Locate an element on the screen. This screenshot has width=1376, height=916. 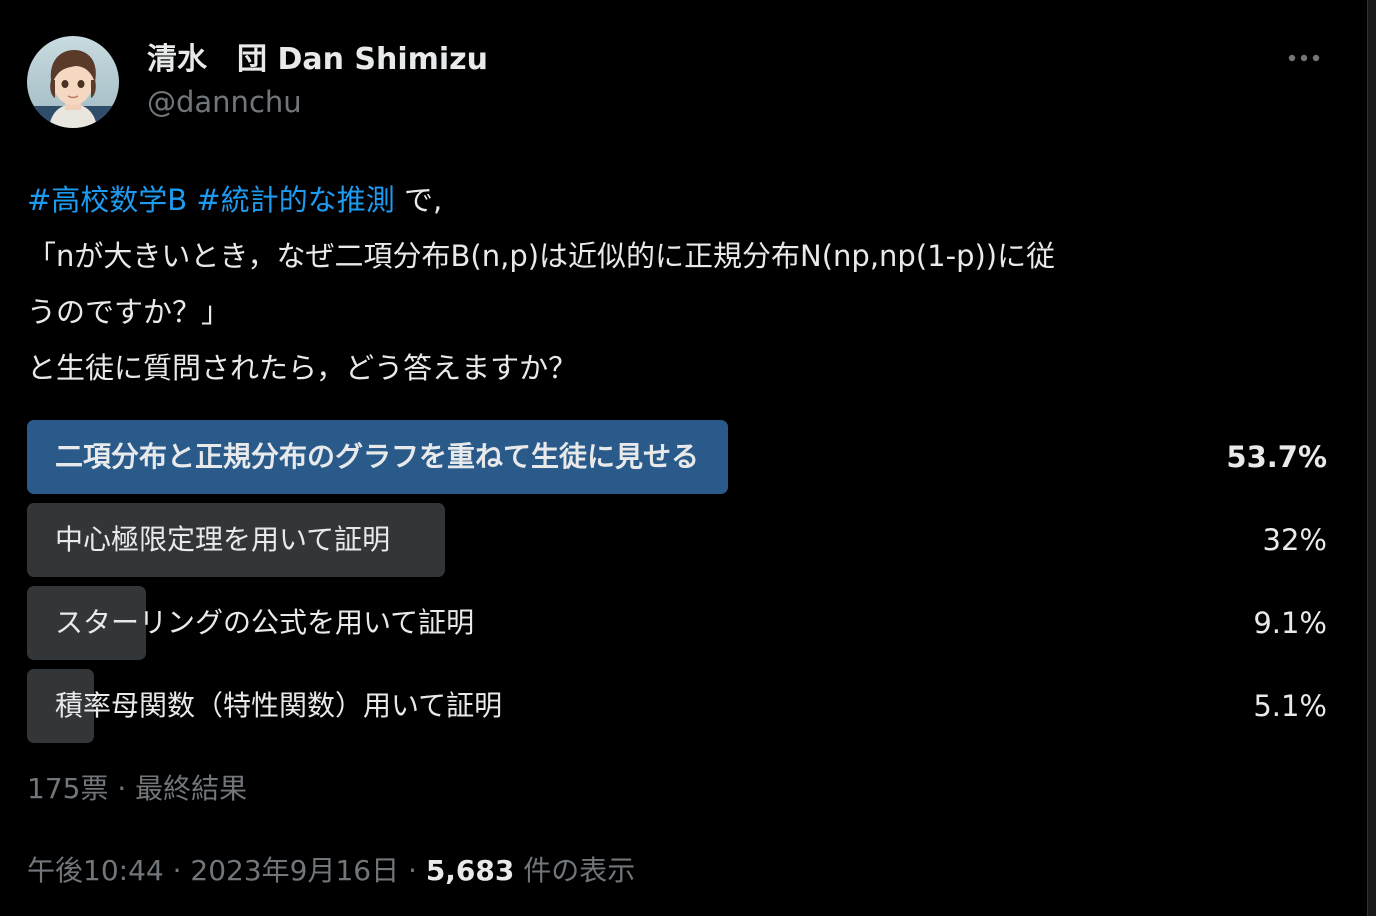
hashtag-link: #統計的な推測 is located at coordinates (295, 200).